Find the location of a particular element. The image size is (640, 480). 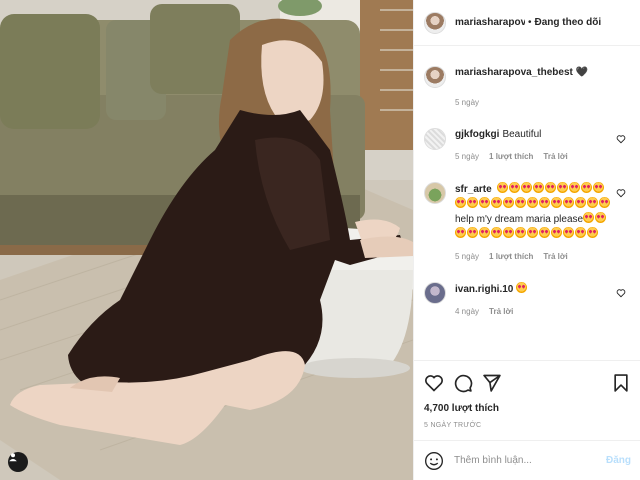

comment-text: ivan.righi.10 is located at coordinates (535, 289).